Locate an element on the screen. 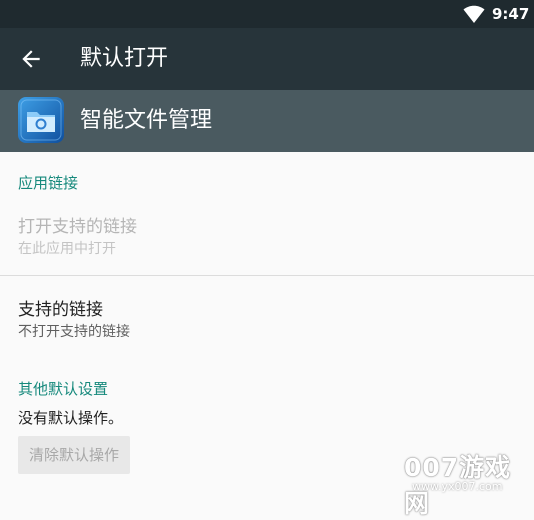  divider is located at coordinates (267, 275).